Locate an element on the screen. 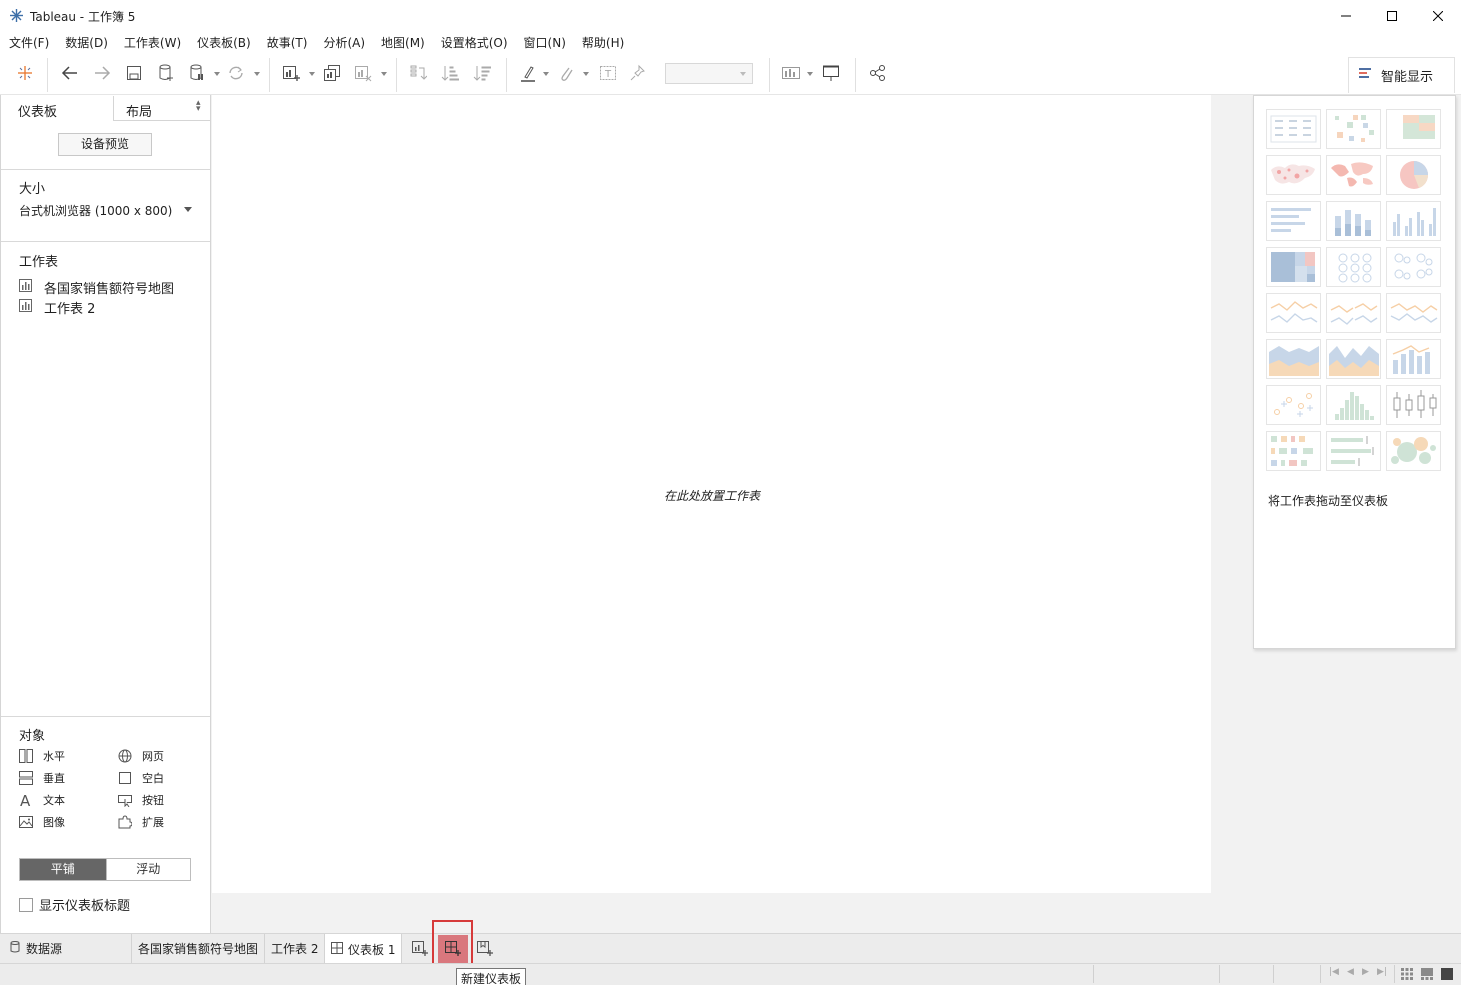  menu-analysis: 分析(A) is located at coordinates (344, 42).